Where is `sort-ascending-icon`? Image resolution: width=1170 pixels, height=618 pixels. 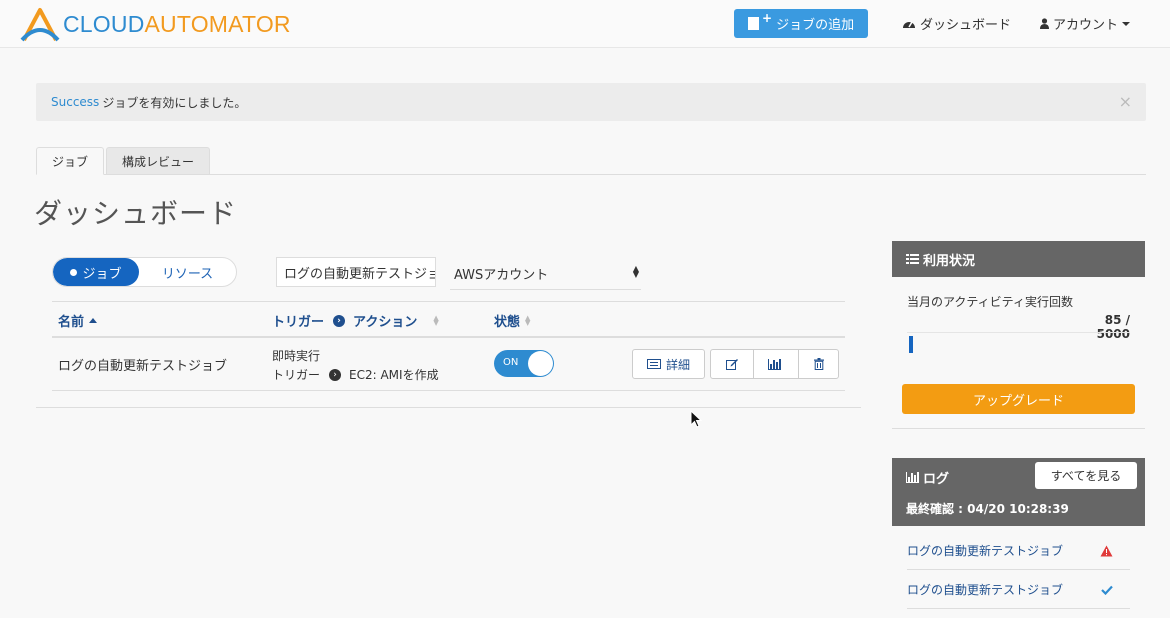
sort-ascending-icon is located at coordinates (93, 320).